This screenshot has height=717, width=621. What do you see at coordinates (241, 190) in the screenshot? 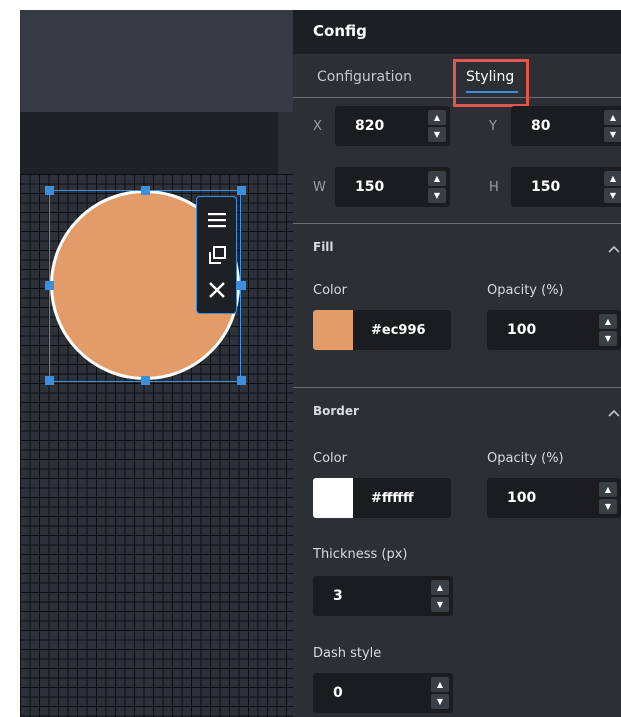
I see `resize-handle-top-right` at bounding box center [241, 190].